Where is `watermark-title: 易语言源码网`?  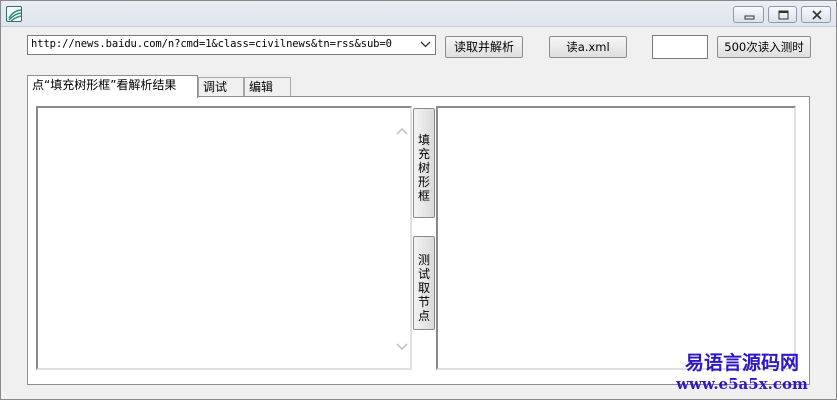 watermark-title: 易语言源码网 is located at coordinates (741, 363).